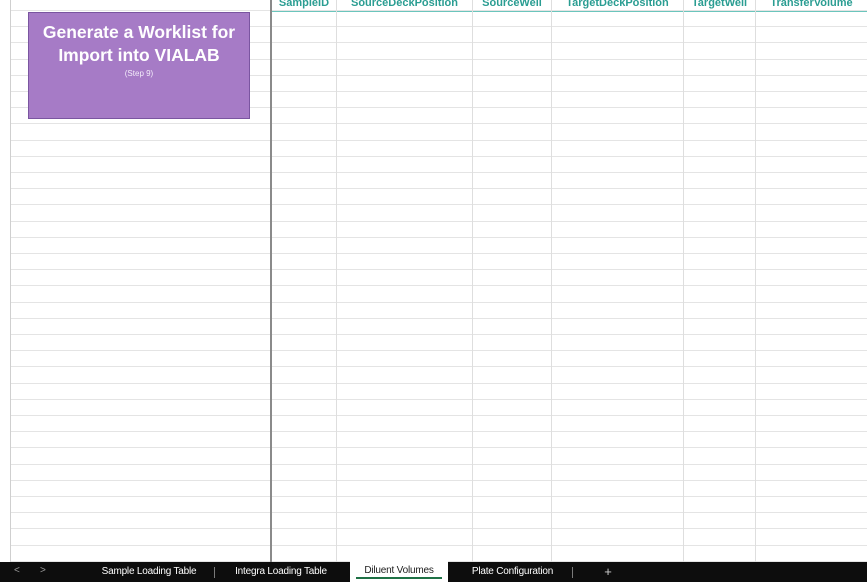  I want to click on column-header-sourcedeckposition: SourceDeckPosition, so click(404, 6).